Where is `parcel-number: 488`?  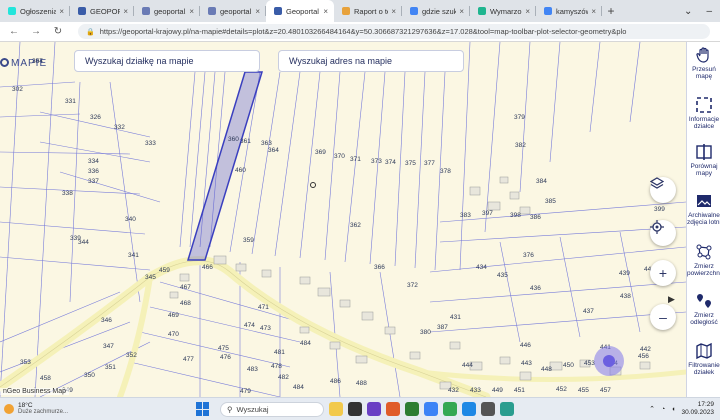 parcel-number: 488 is located at coordinates (361, 383).